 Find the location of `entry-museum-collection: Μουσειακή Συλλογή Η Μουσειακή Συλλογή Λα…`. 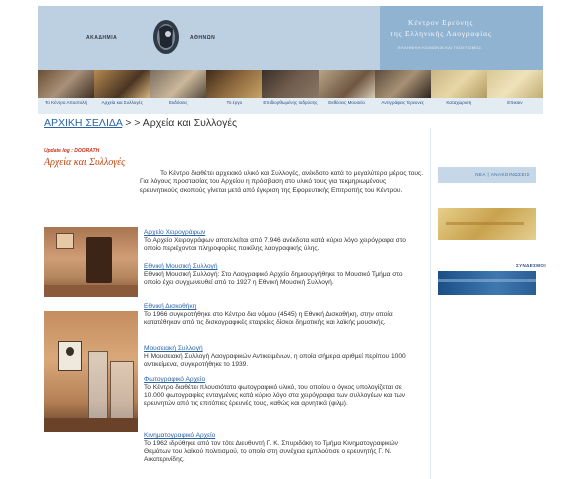

entry-museum-collection: Μουσειακή Συλλογή Η Μουσειακή Συλλογή Λα… is located at coordinates (280, 357).